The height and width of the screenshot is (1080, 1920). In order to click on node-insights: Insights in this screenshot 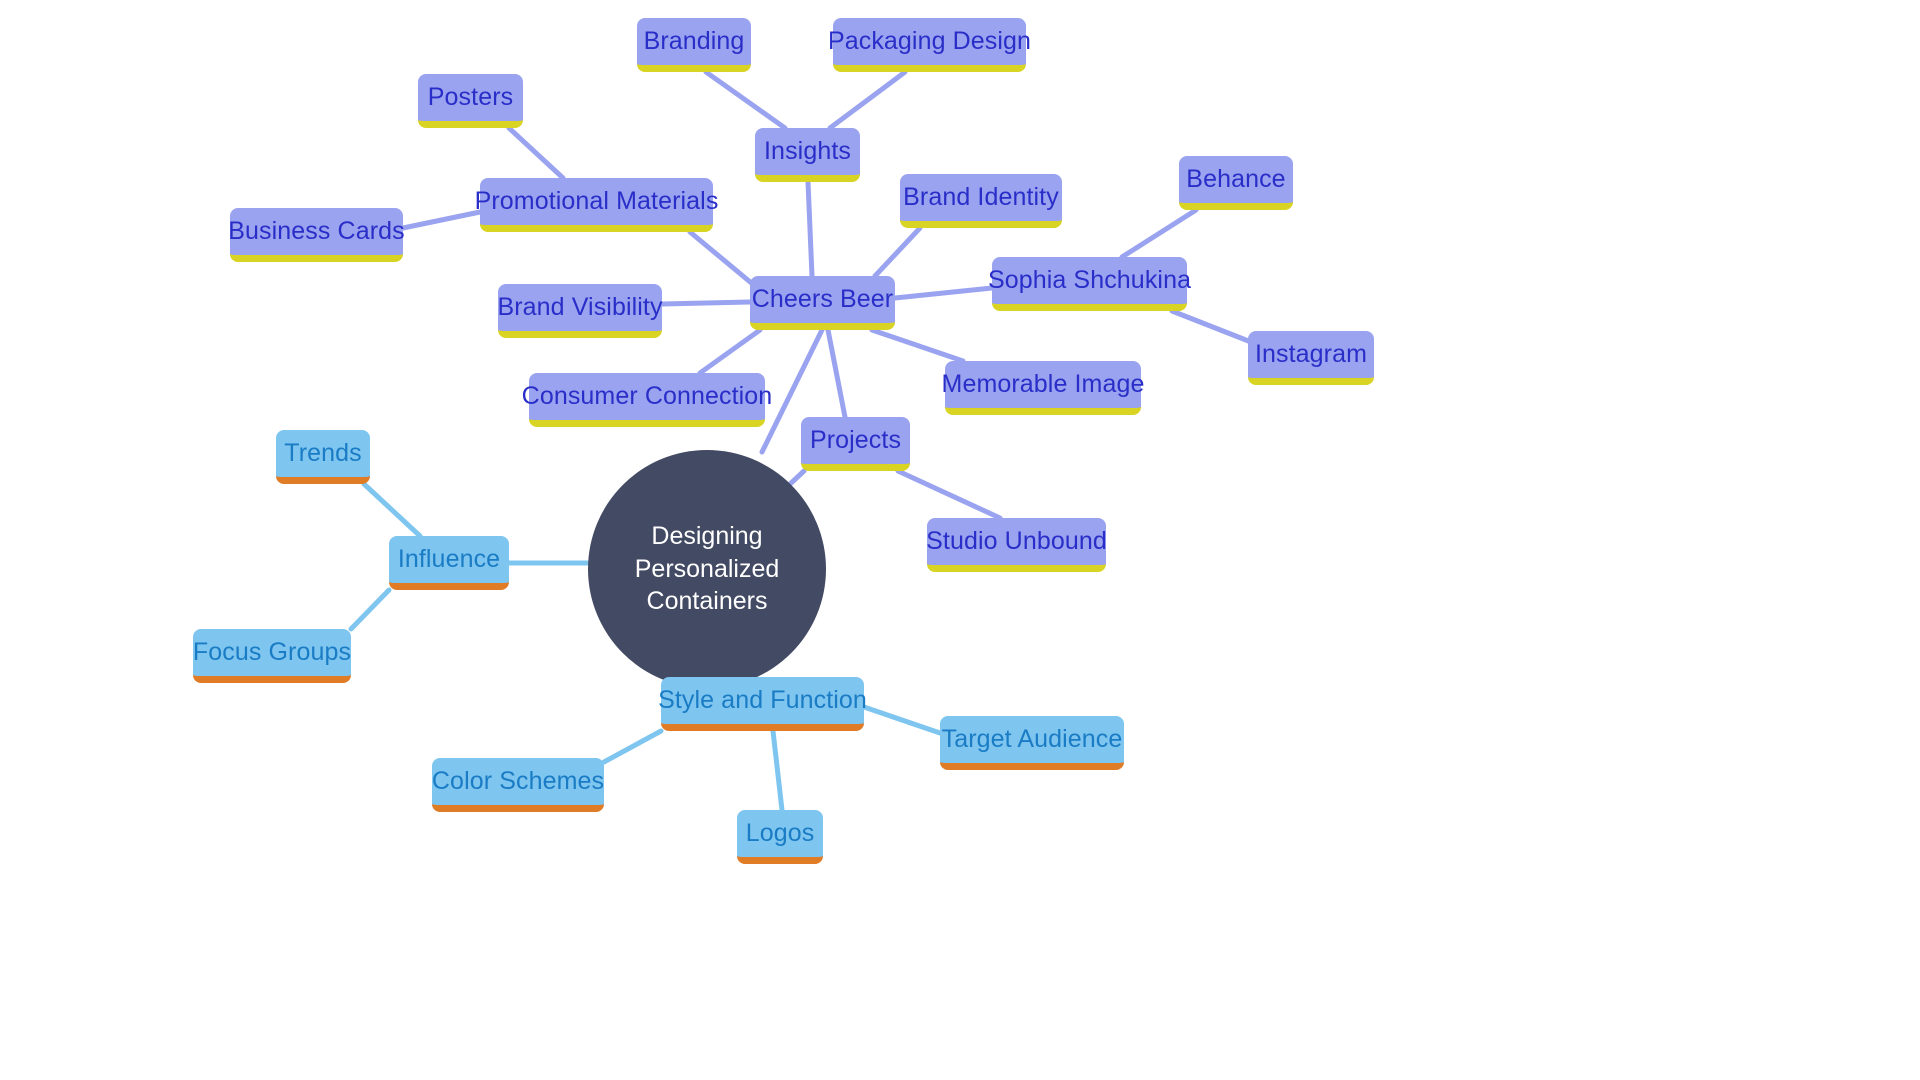, I will do `click(807, 155)`.